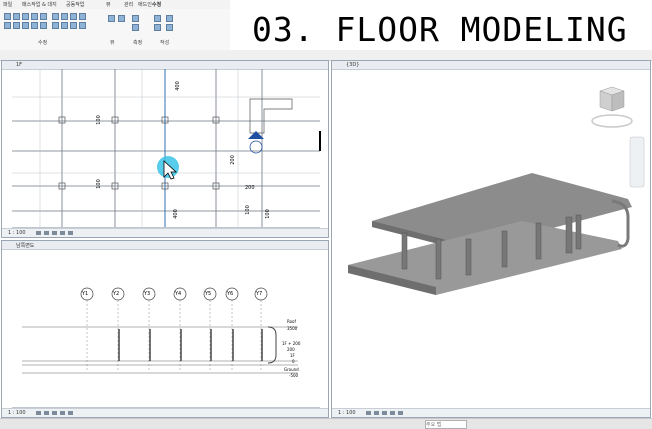 The height and width of the screenshot is (429, 652). What do you see at coordinates (115, 4) in the screenshot?
I see `ribbon-tabs: 파일 매스작업 & 대지 공동작업 뷰 관리 애드인 수정` at bounding box center [115, 4].